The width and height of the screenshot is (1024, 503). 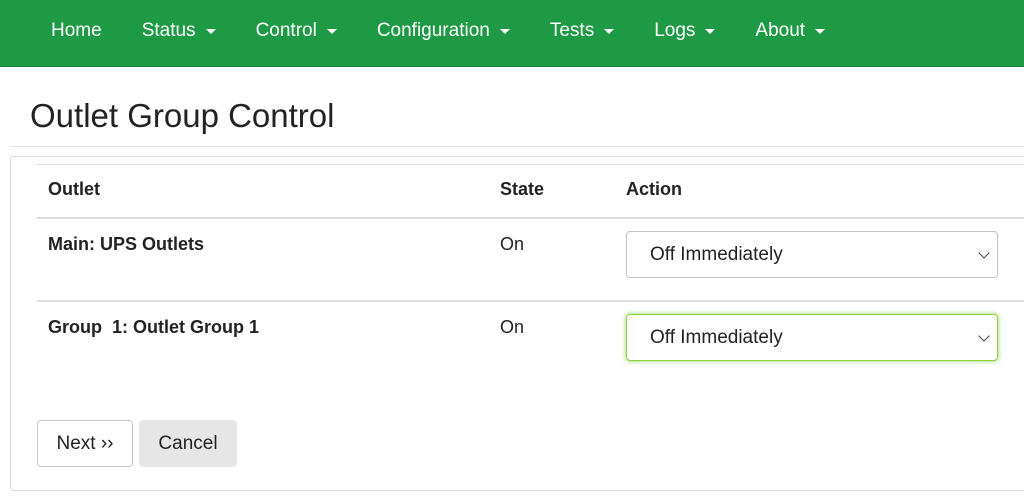 I want to click on column-header-action: Action, so click(x=654, y=189).